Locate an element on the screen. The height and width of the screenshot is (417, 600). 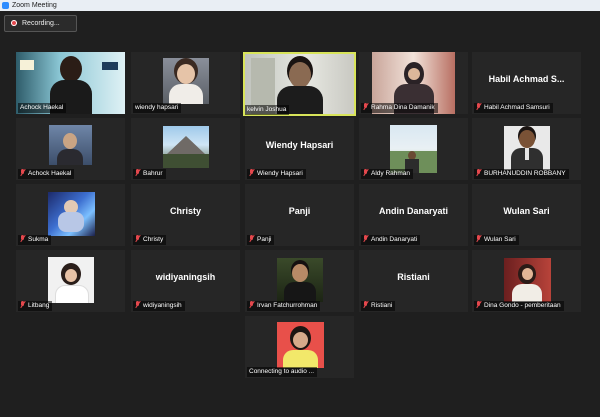
participant-name-tag: Ristiani is located at coordinates (378, 306).